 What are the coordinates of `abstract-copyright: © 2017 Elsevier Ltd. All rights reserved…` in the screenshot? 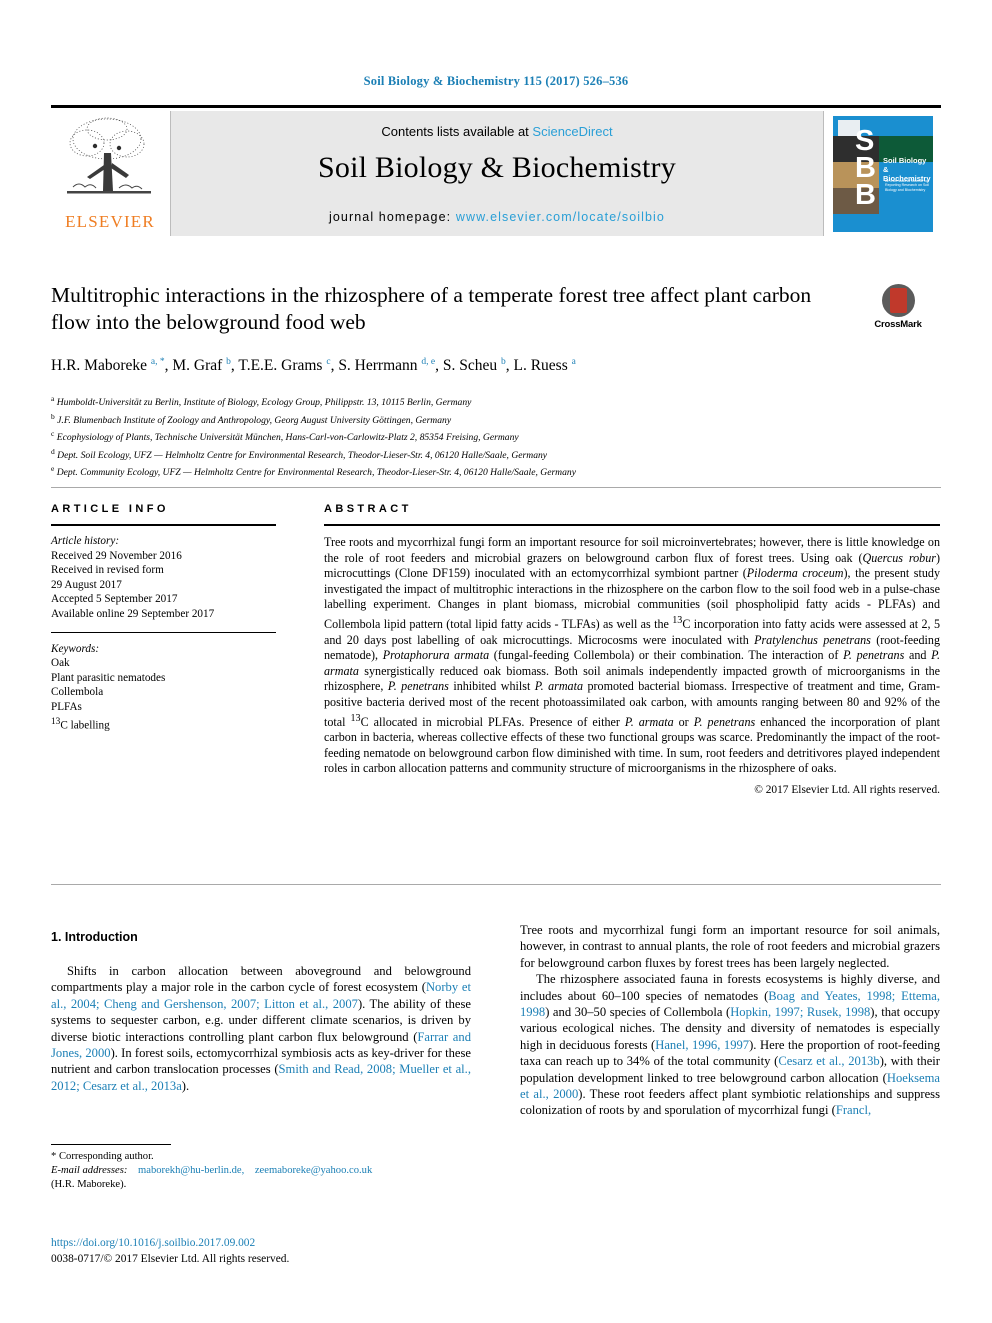 It's located at (847, 789).